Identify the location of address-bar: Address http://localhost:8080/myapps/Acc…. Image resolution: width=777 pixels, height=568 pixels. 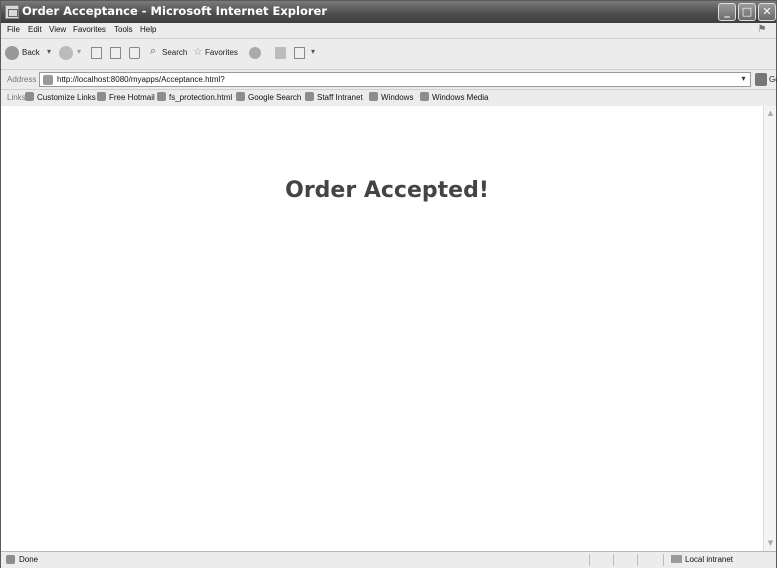
(389, 79).